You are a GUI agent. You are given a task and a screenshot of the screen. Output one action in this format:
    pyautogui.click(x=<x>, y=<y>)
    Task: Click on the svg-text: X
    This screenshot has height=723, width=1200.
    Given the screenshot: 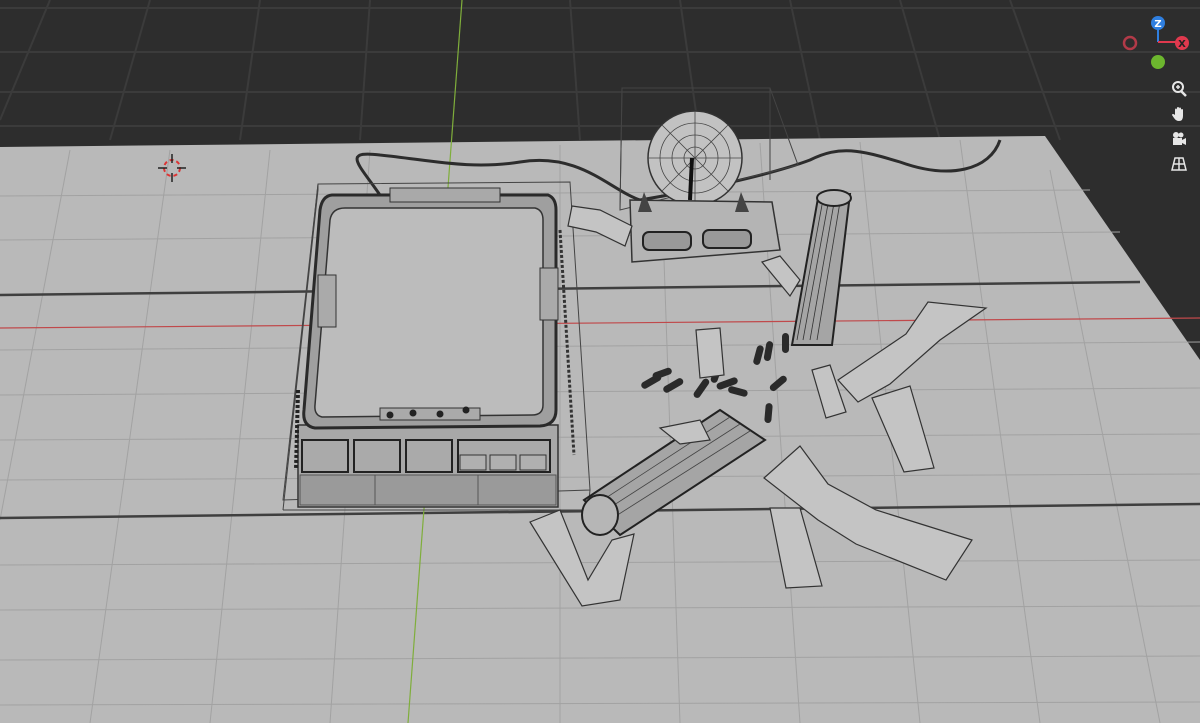 What is the action you would take?
    pyautogui.click(x=1182, y=44)
    